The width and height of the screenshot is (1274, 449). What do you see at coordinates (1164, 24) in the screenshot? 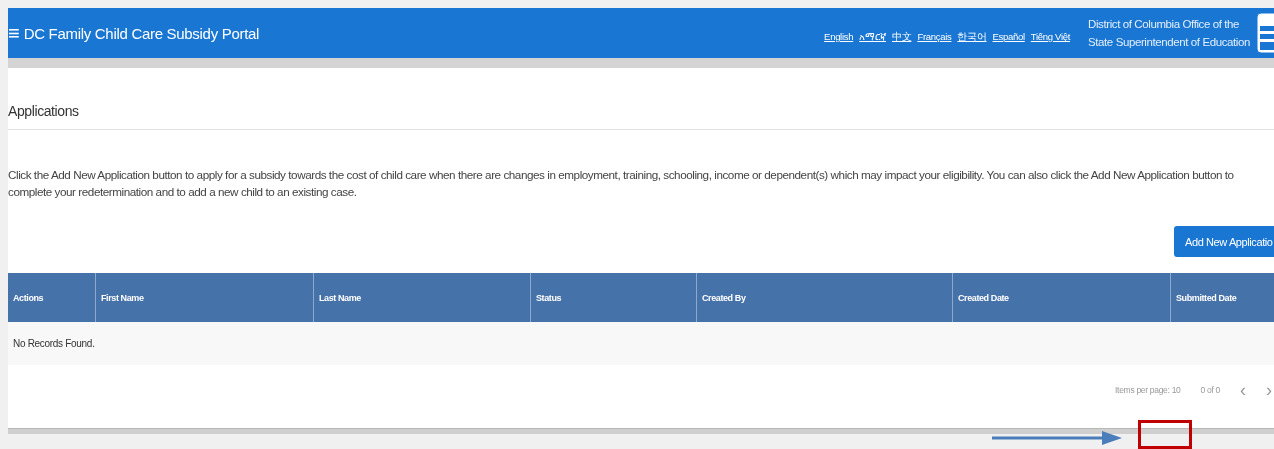
I see `agency-name: District of Columbia Office of the` at bounding box center [1164, 24].